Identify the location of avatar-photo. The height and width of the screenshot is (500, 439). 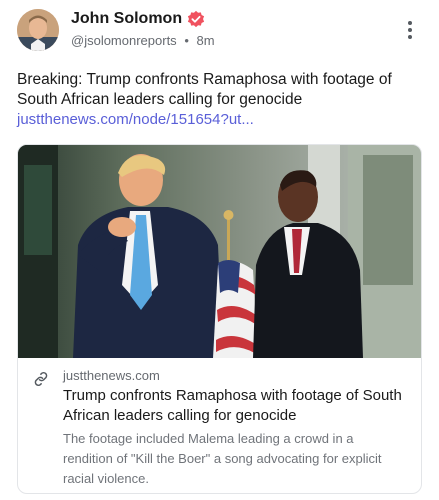
(38, 30).